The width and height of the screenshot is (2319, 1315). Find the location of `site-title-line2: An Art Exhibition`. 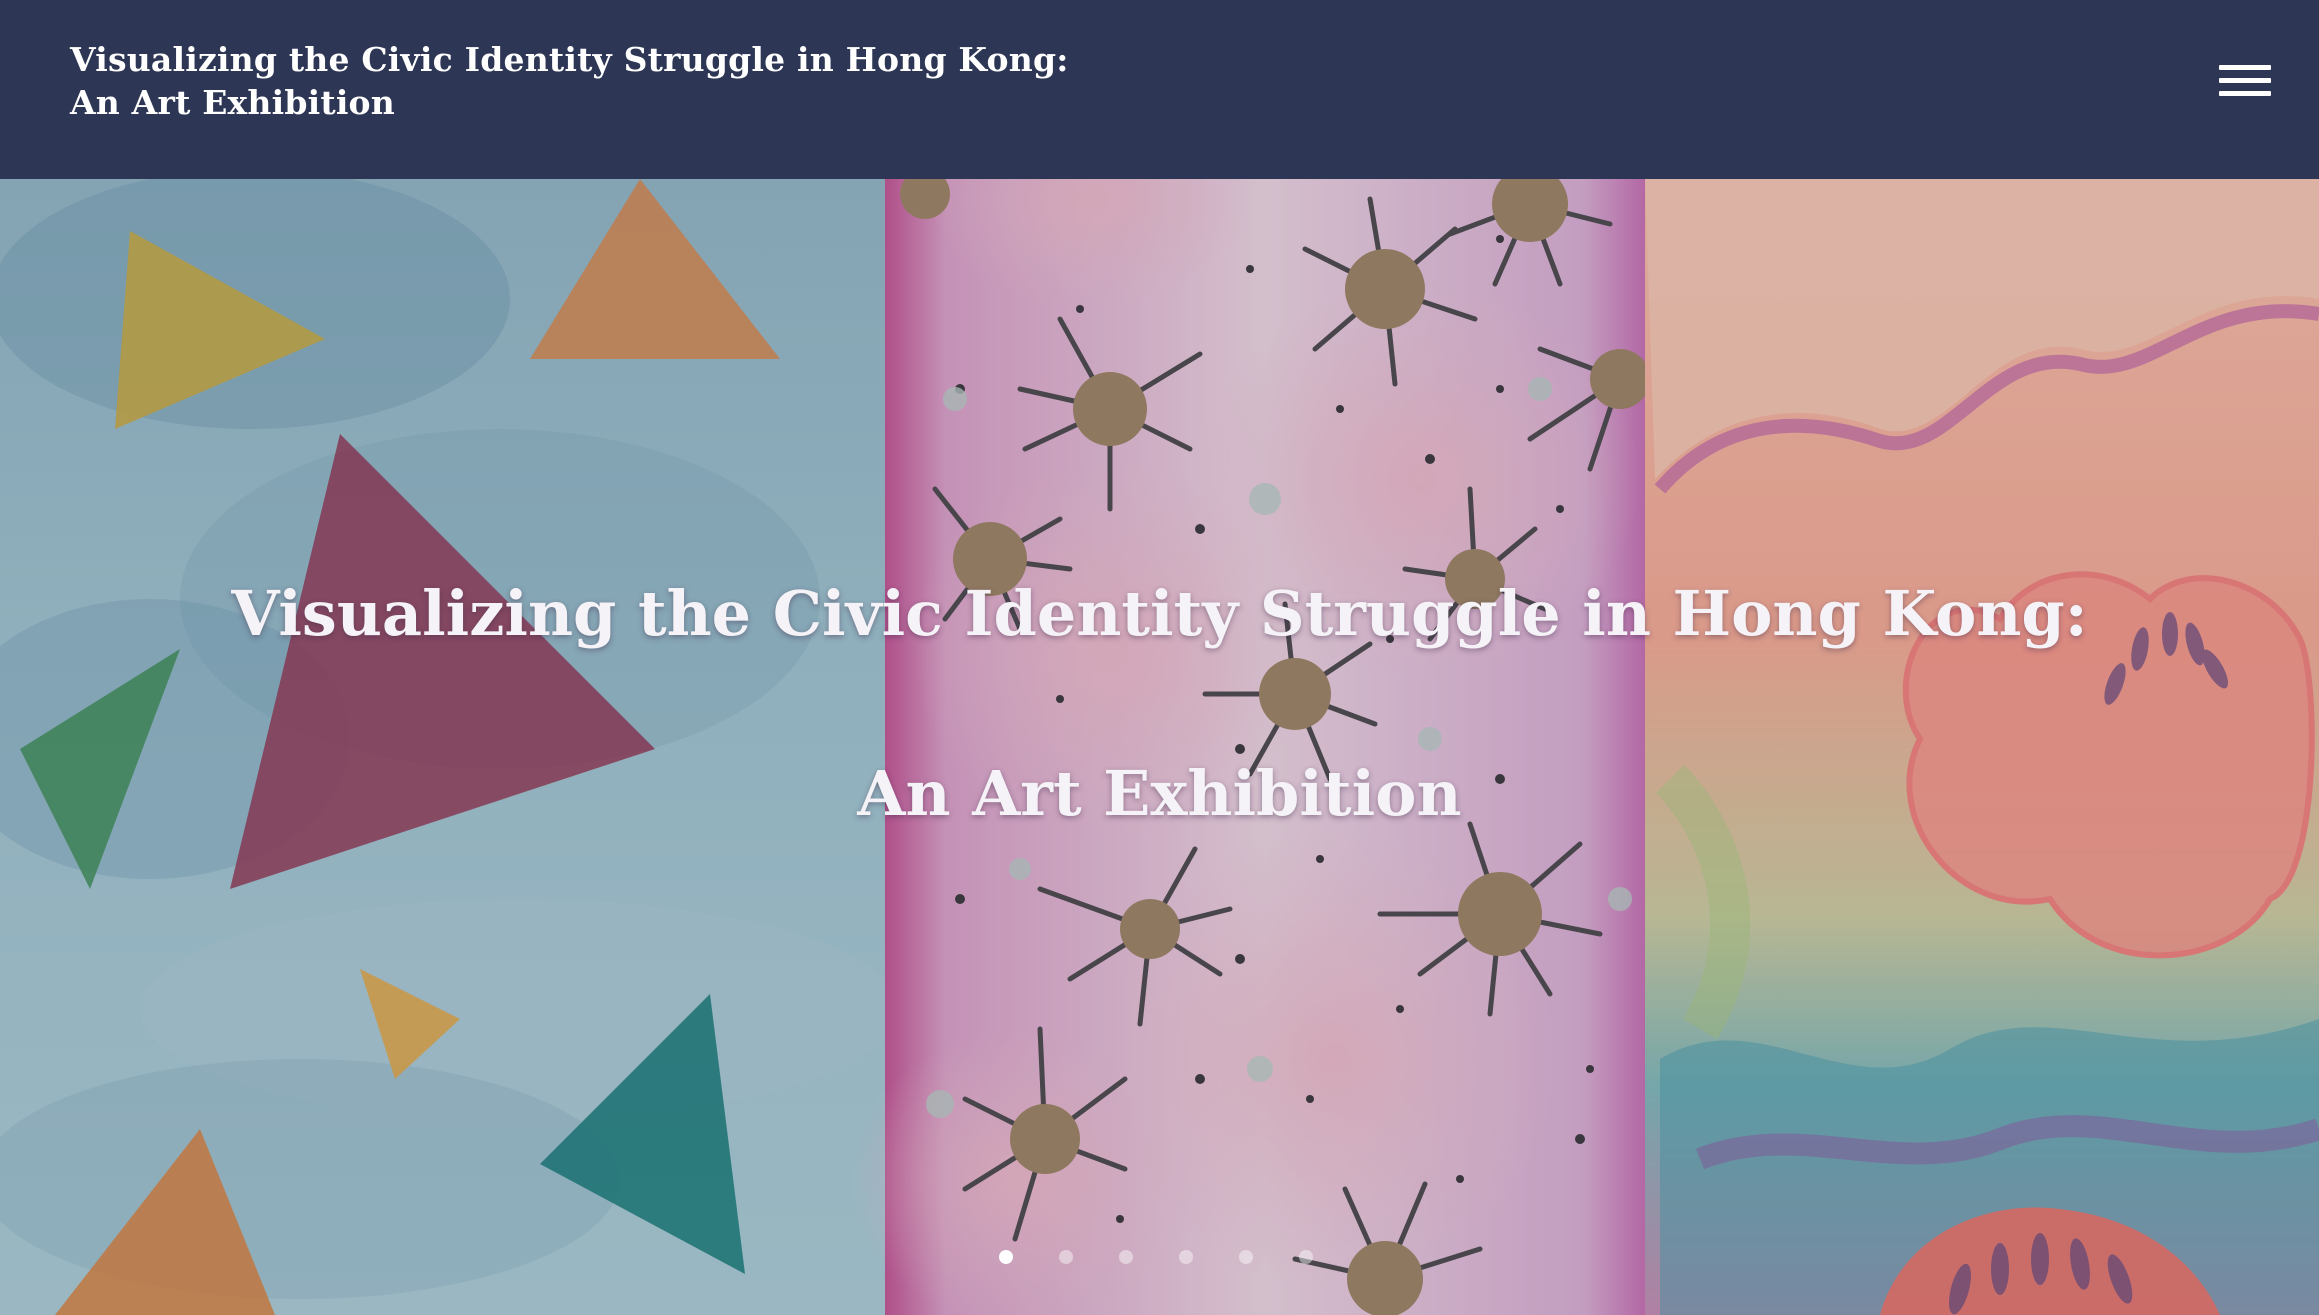

site-title-line2: An Art Exhibition is located at coordinates (569, 102).